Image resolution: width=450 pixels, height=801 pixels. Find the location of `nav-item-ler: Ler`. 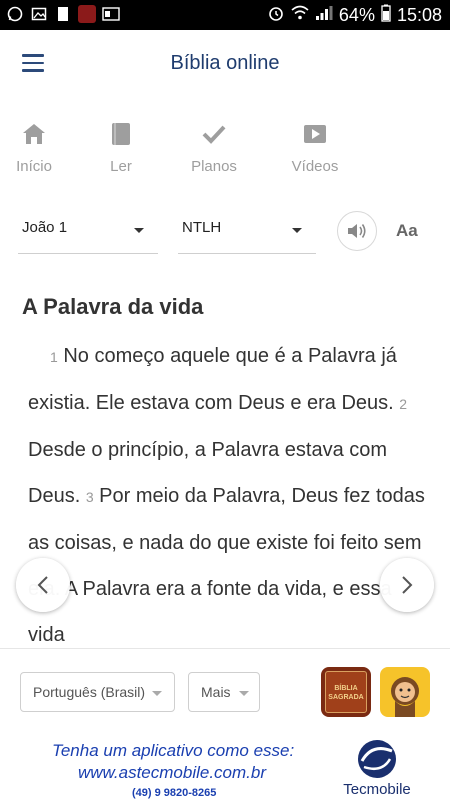

nav-item-ler: Ler is located at coordinates (121, 147).